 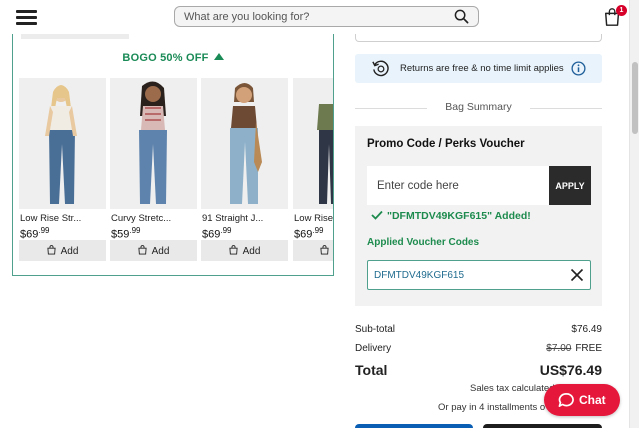 What do you see at coordinates (75, 36) in the screenshot?
I see `previous-item-strip` at bounding box center [75, 36].